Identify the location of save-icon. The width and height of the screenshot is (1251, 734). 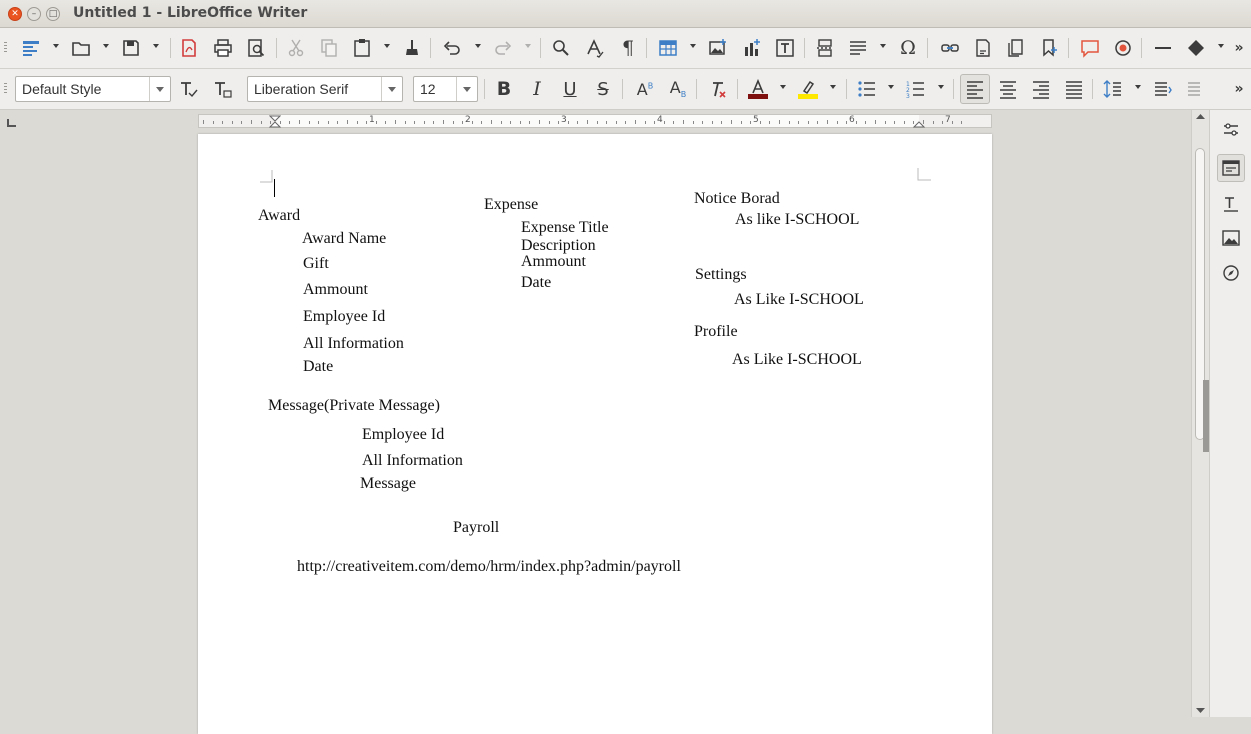
(131, 48).